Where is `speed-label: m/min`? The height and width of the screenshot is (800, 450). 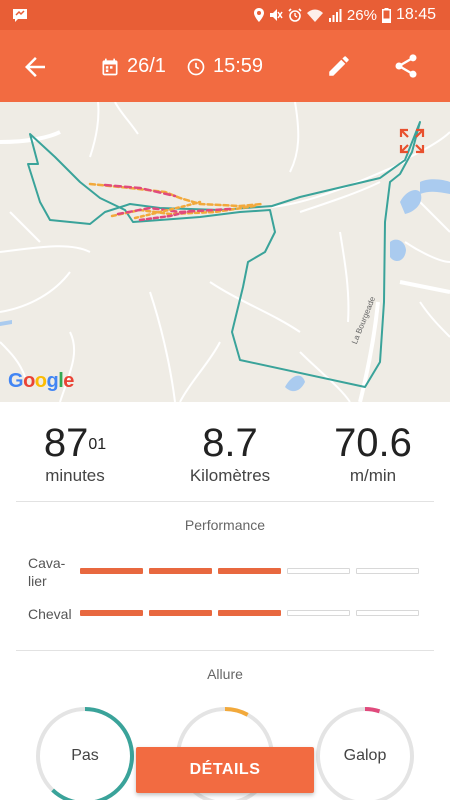 speed-label: m/min is located at coordinates (373, 475).